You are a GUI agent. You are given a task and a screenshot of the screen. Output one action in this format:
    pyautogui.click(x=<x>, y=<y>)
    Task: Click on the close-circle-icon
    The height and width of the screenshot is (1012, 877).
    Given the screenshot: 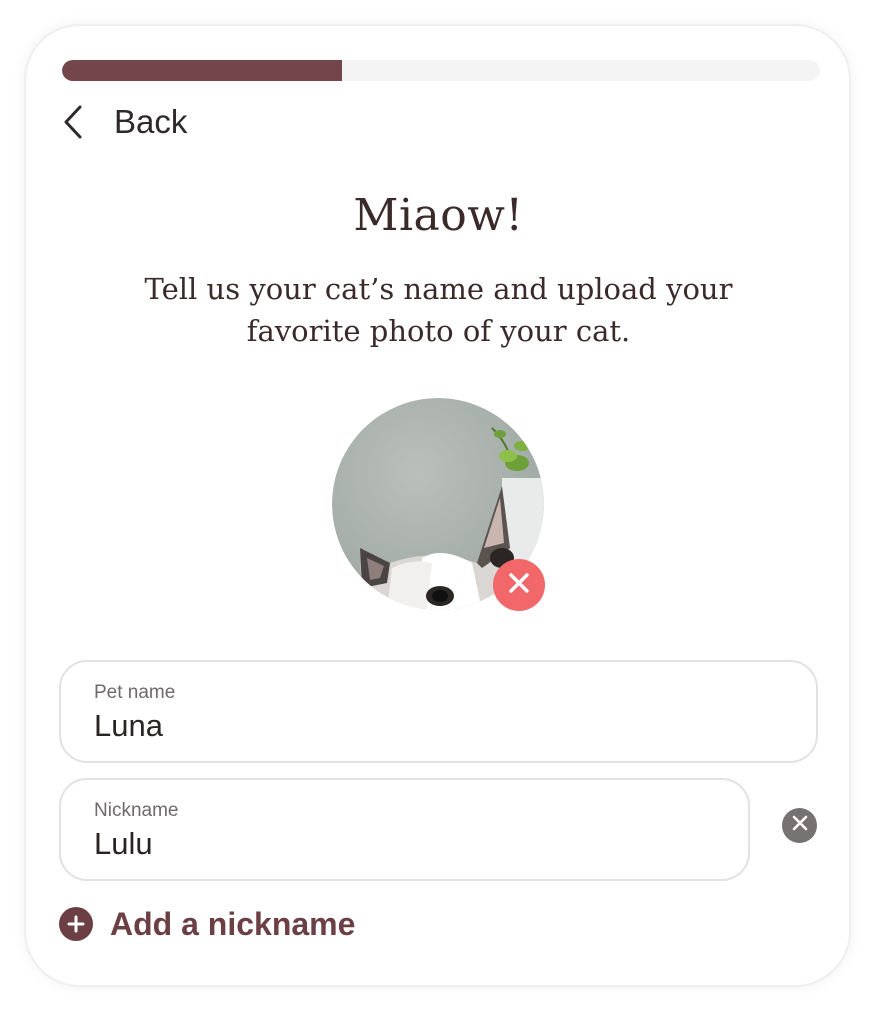 What is the action you would take?
    pyautogui.click(x=800, y=825)
    